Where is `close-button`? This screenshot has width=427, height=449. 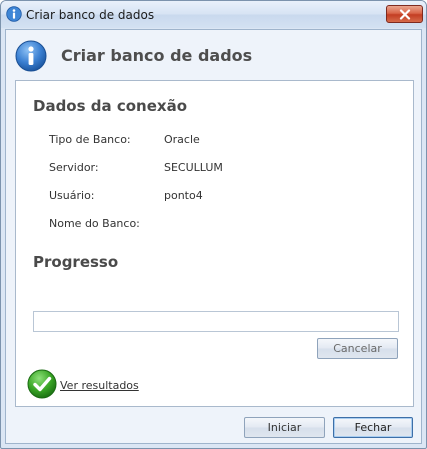 close-button is located at coordinates (404, 14).